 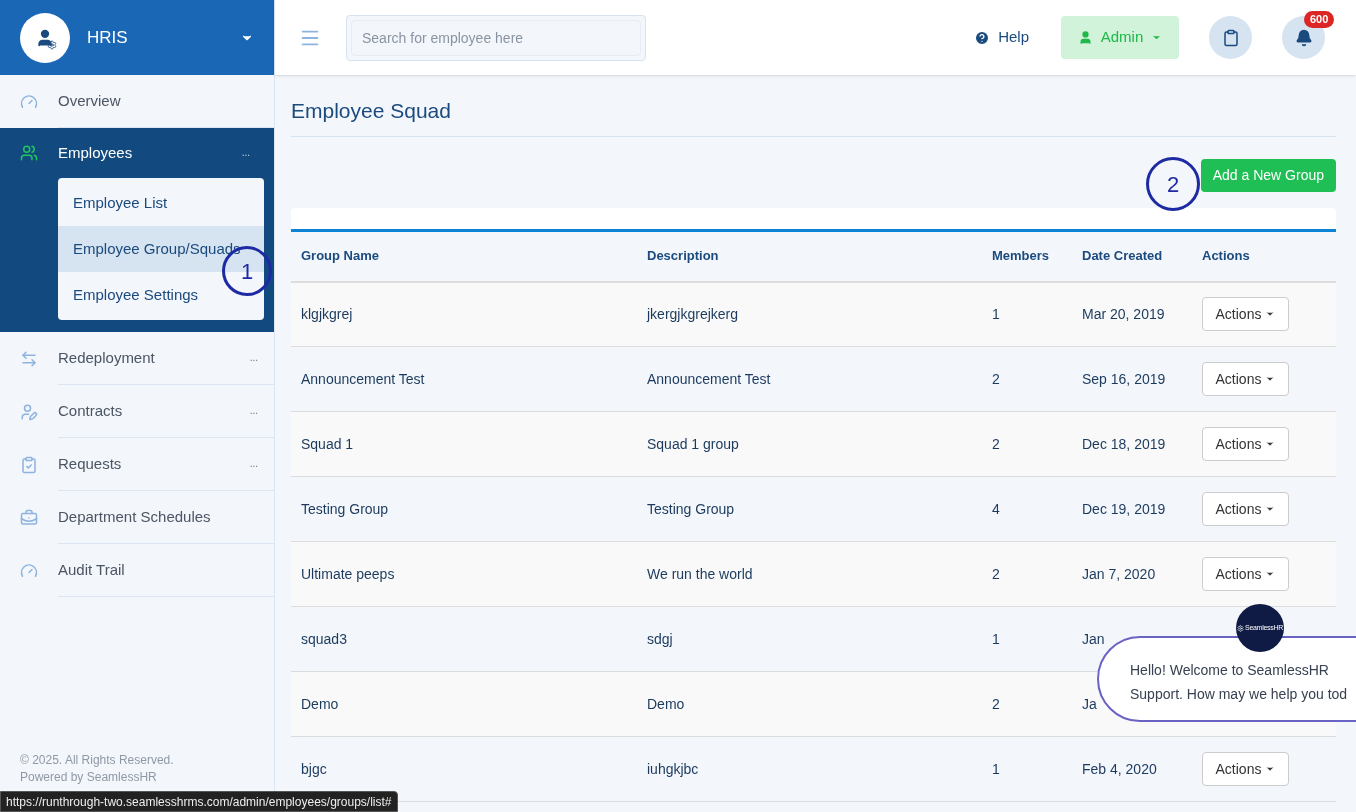 I want to click on nav-item: Department Schedules, so click(x=137, y=517).